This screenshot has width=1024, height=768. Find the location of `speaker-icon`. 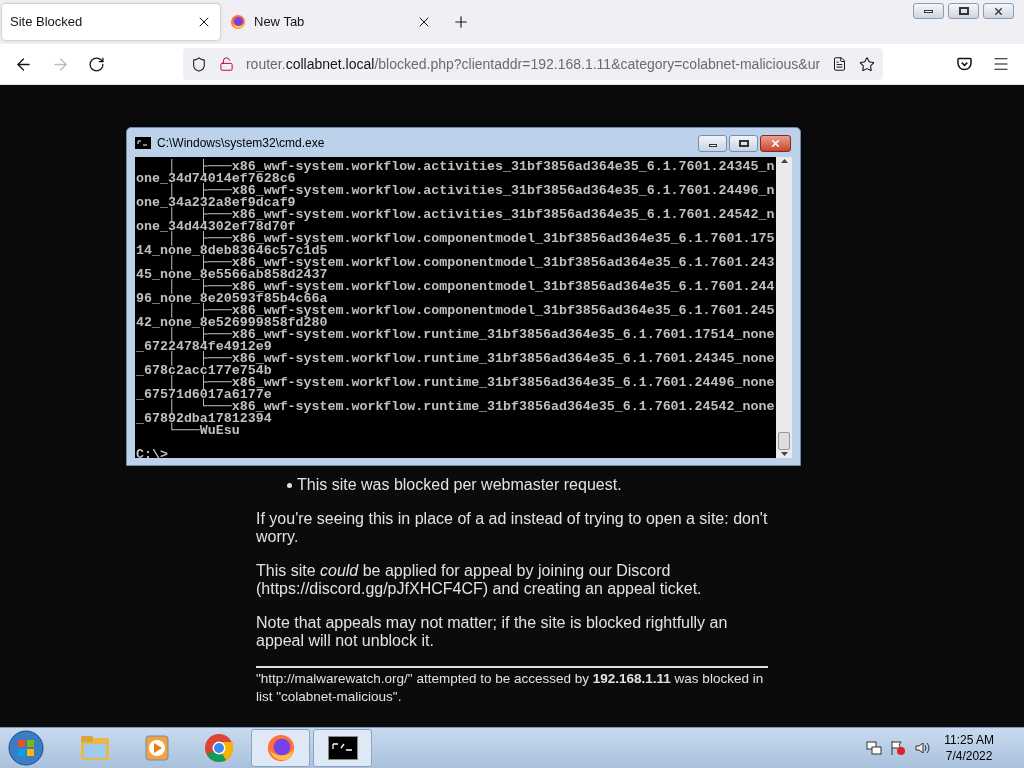

speaker-icon is located at coordinates (922, 748).